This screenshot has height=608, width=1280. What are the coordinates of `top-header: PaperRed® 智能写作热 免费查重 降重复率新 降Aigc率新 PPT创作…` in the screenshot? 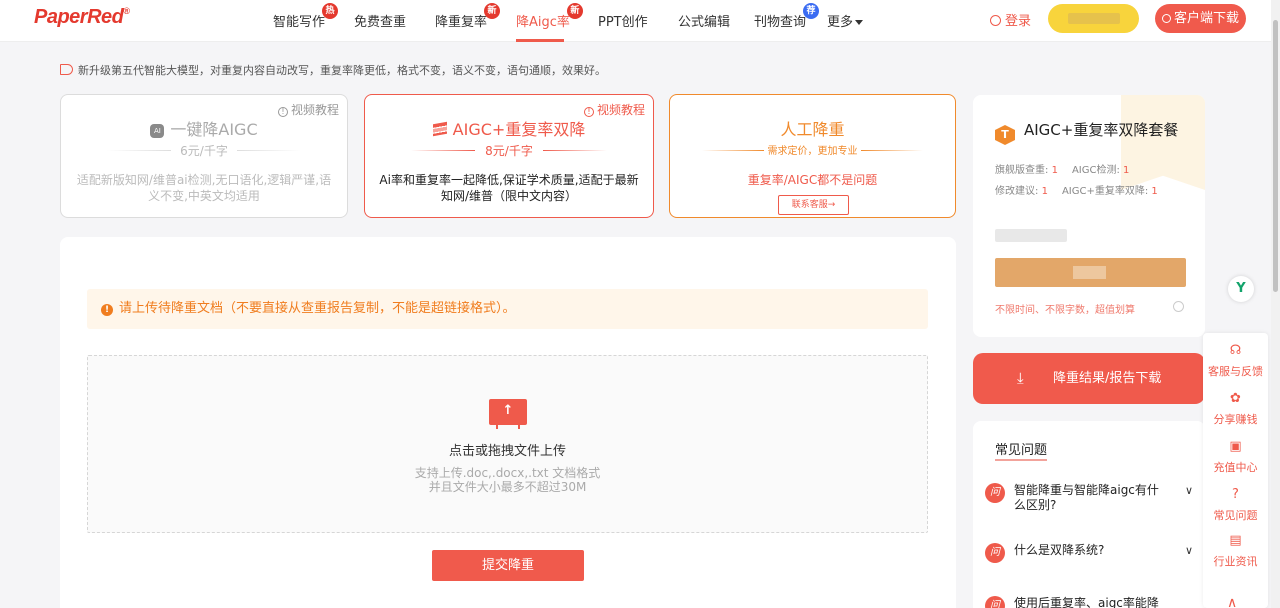 It's located at (640, 21).